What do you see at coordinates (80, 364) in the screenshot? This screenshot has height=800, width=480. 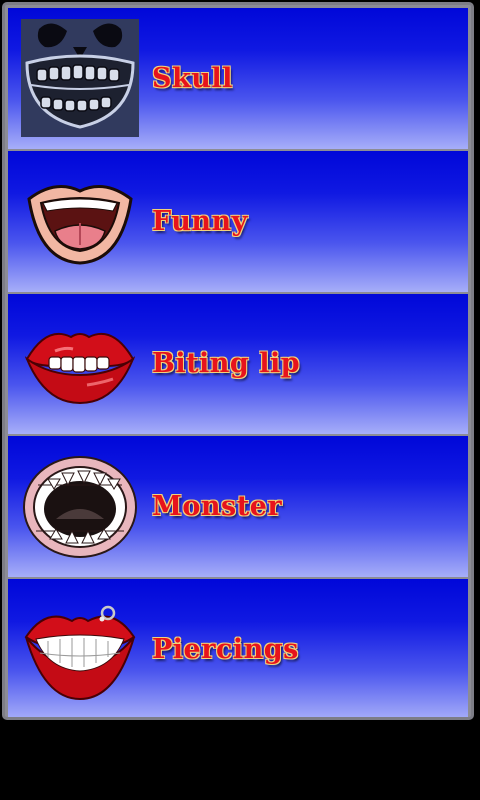 I see `biting-lip-mouth-icon` at bounding box center [80, 364].